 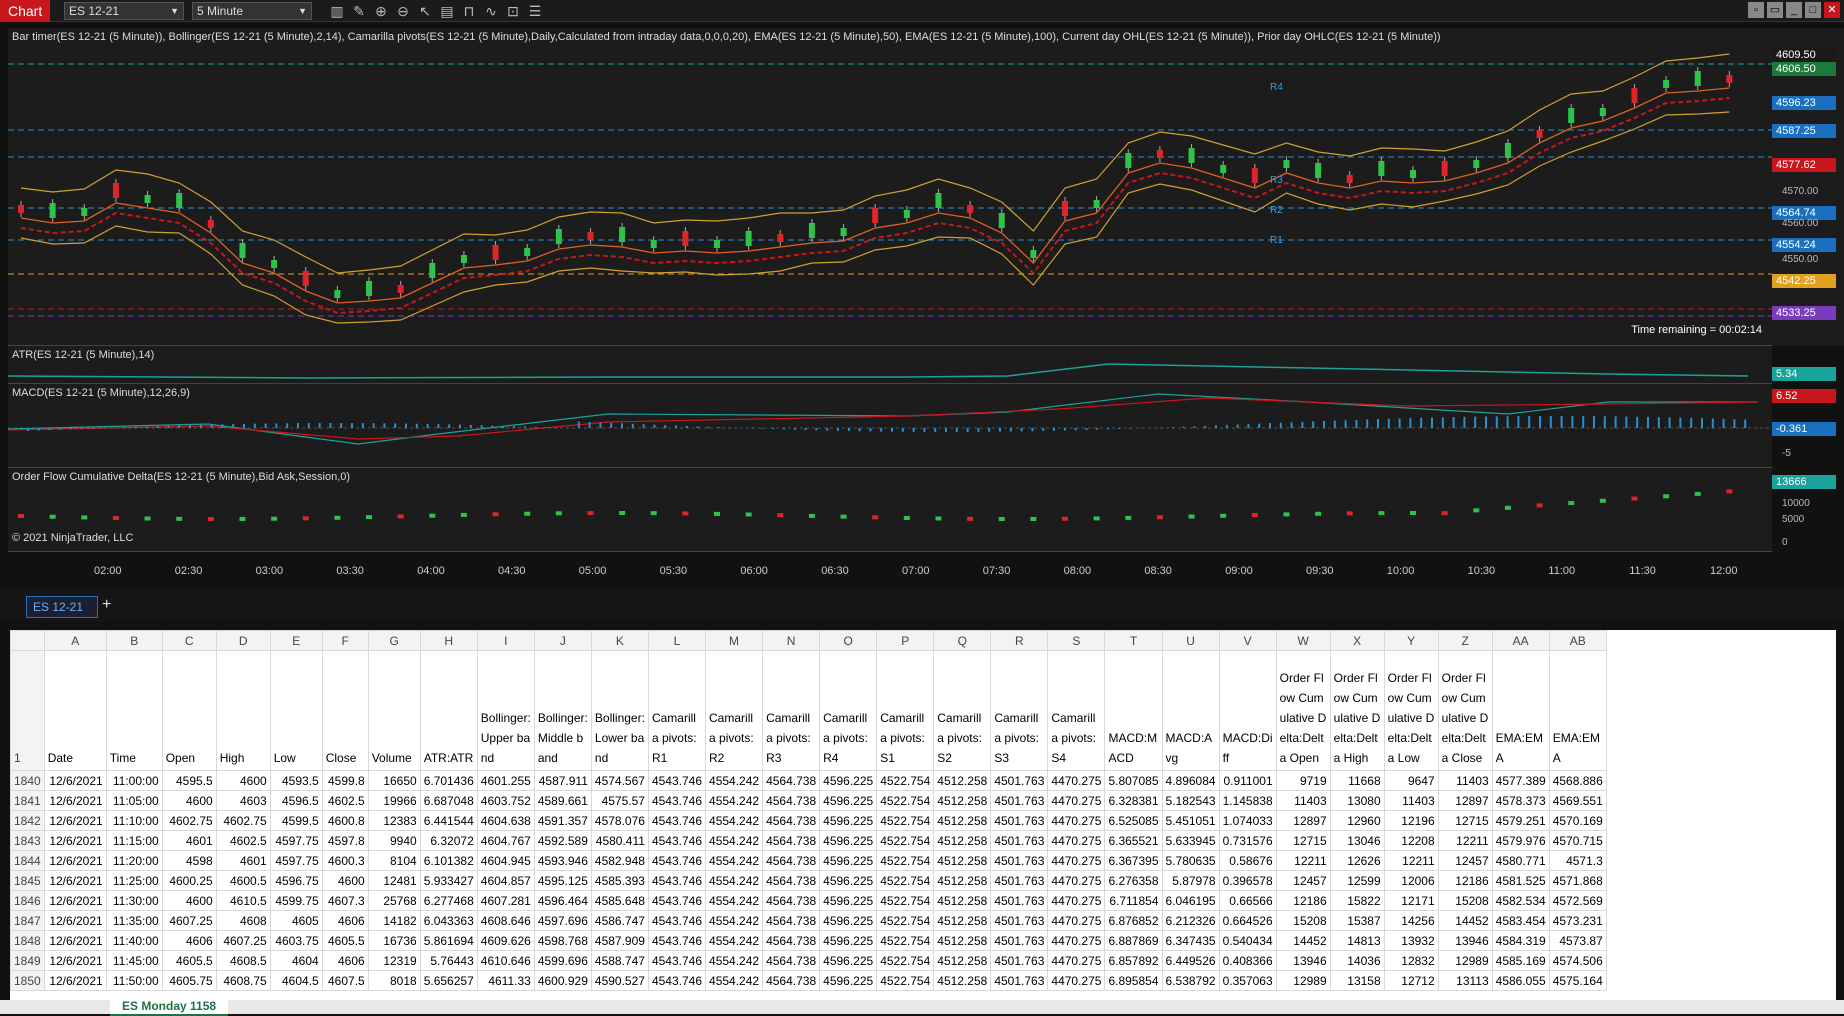 What do you see at coordinates (562, 640) in the screenshot?
I see `column-header: J` at bounding box center [562, 640].